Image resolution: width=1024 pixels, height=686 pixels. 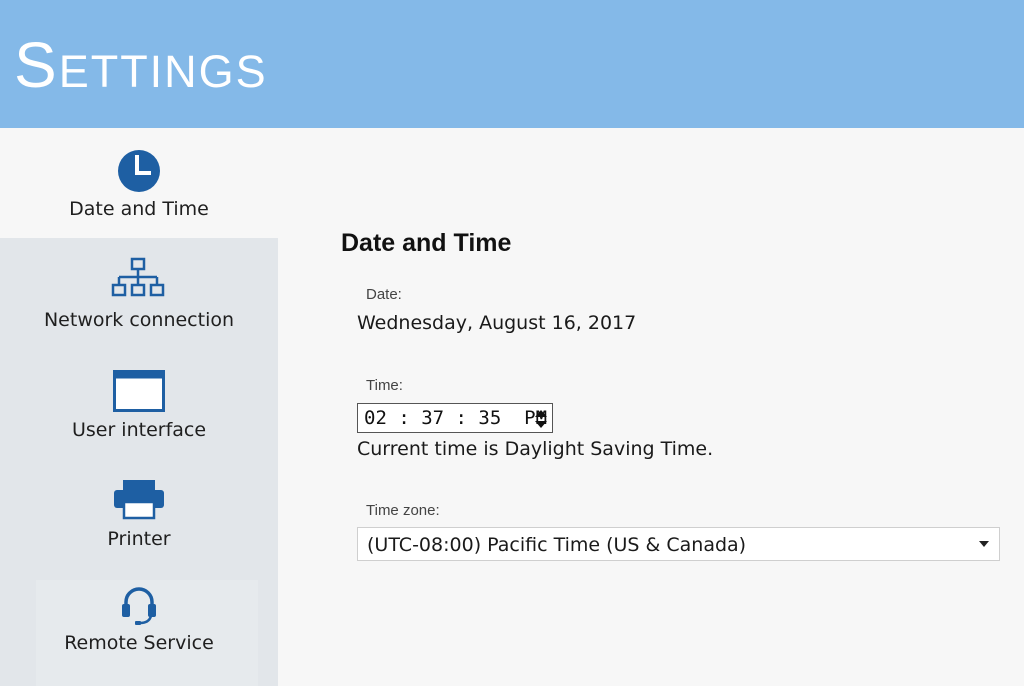 I want to click on sidebar-item-remote-service: Remote Service, so click(x=139, y=627).